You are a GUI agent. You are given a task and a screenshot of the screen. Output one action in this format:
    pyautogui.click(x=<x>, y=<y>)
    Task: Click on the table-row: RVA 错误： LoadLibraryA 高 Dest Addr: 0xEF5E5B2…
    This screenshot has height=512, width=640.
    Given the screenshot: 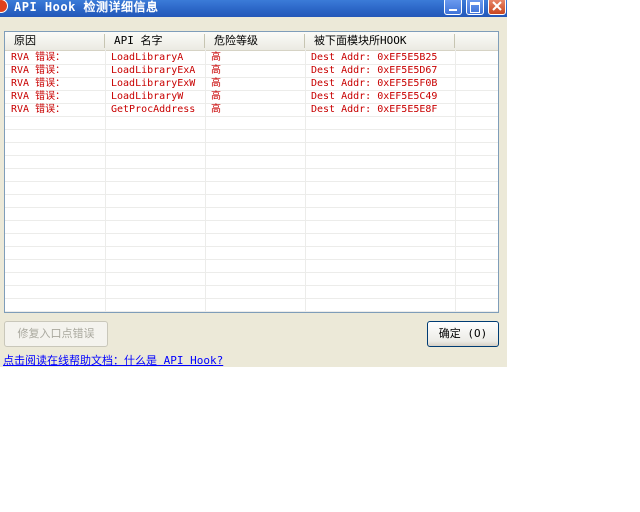 What is the action you would take?
    pyautogui.click(x=251, y=58)
    